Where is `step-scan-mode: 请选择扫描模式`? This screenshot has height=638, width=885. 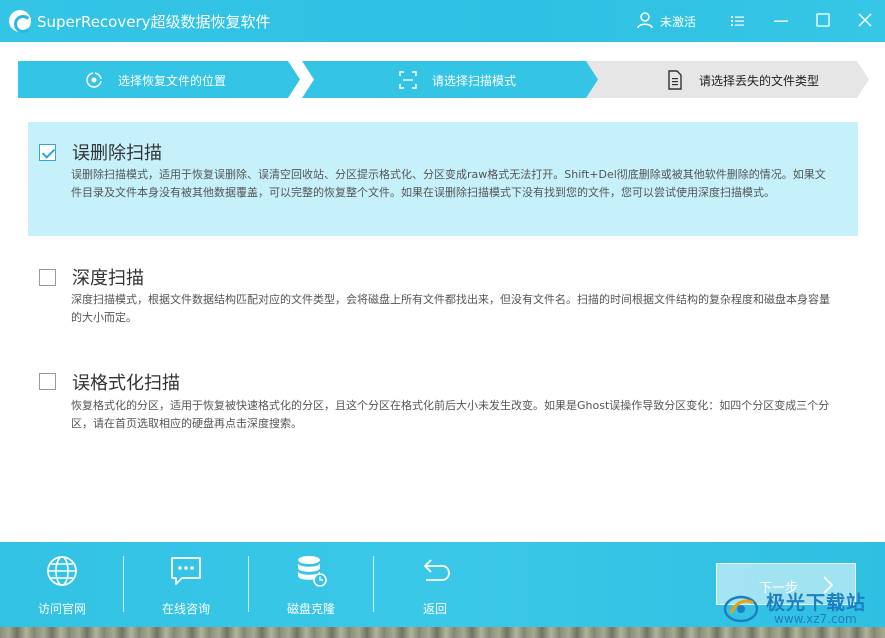 step-scan-mode: 请选择扫描模式 is located at coordinates (451, 79).